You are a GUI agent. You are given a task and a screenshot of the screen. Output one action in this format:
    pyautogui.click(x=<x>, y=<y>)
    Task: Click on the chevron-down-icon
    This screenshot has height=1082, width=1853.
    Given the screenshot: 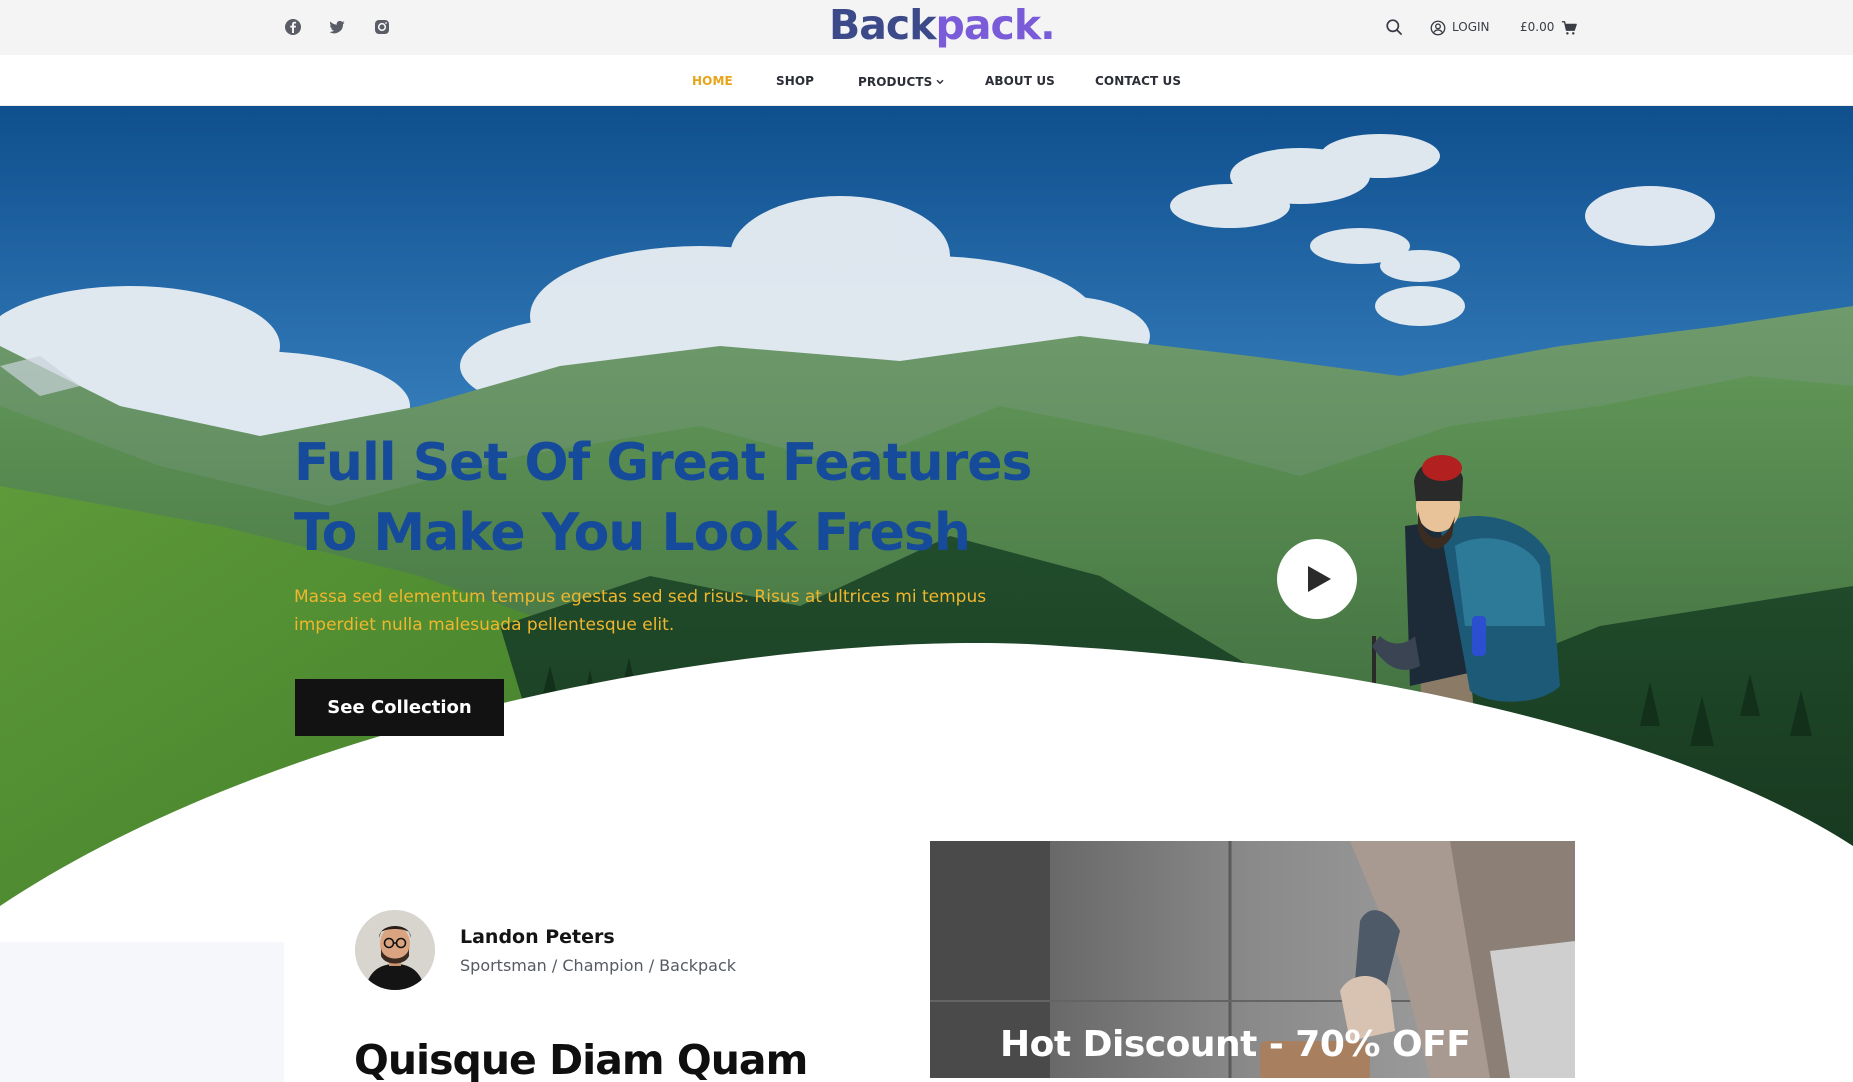 What is the action you would take?
    pyautogui.click(x=940, y=81)
    